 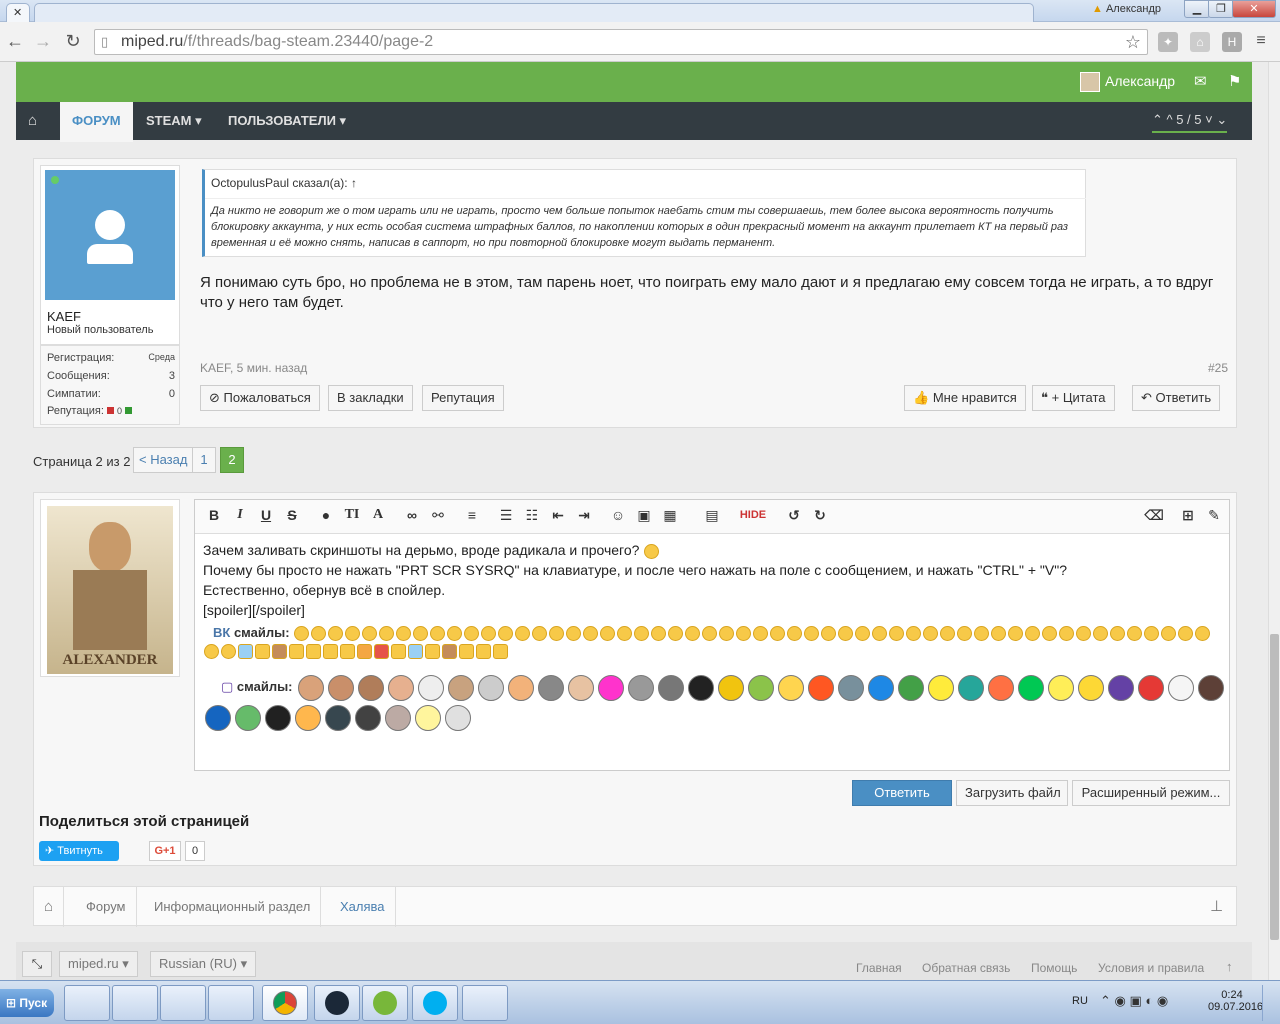 What do you see at coordinates (1221, 9) in the screenshot?
I see `maximize-button: ❐` at bounding box center [1221, 9].